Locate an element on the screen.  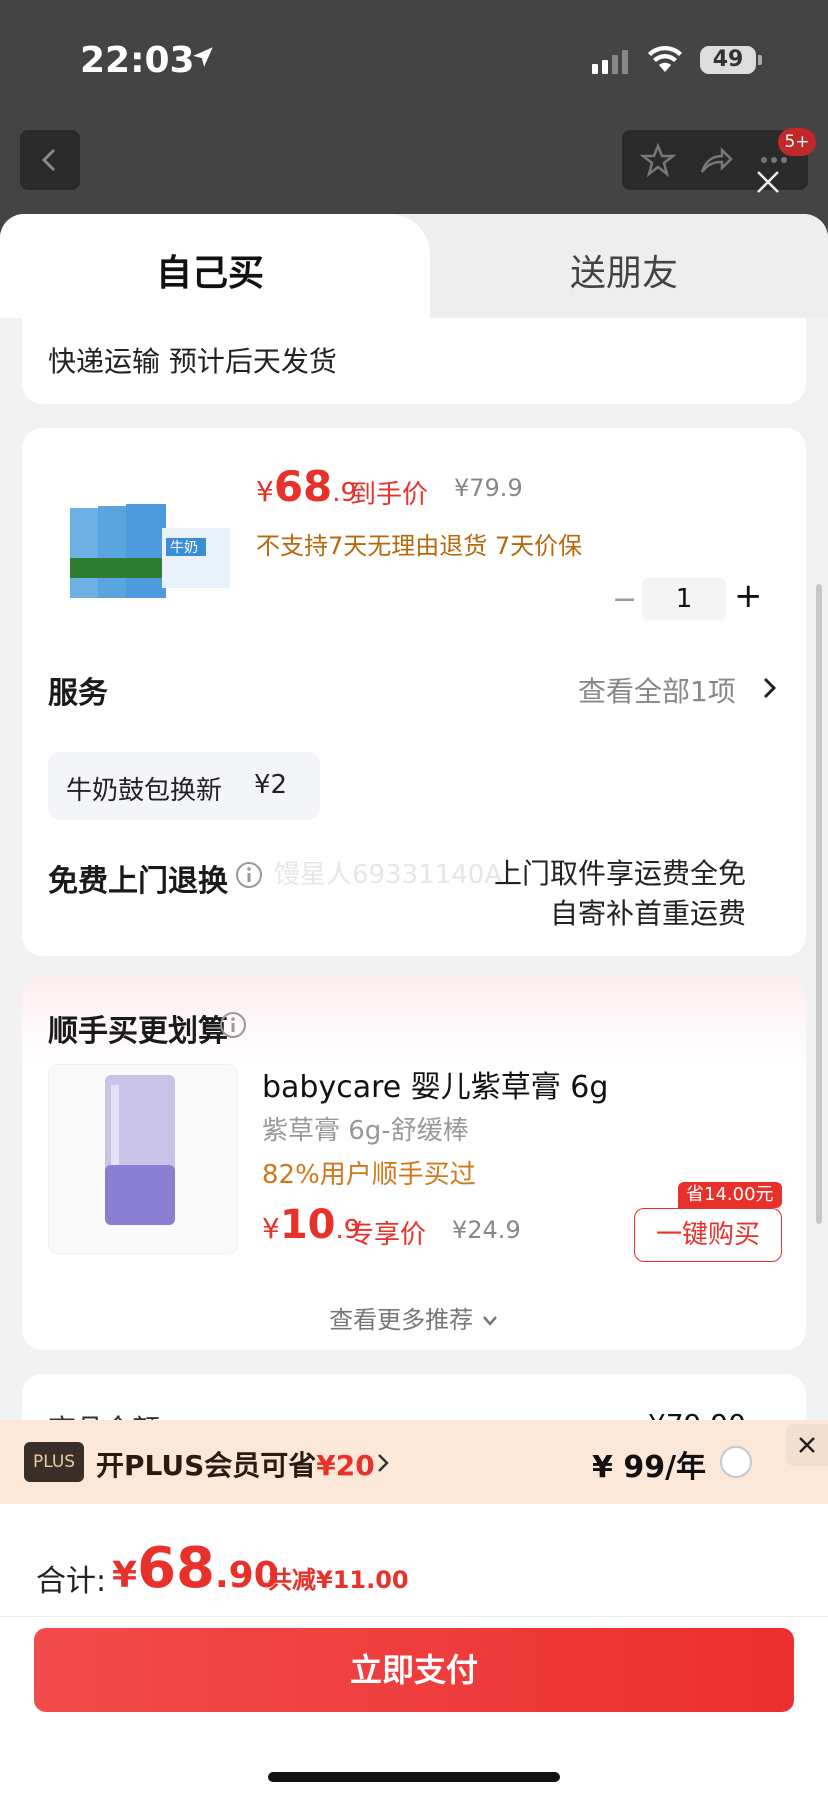
tab-gift: 送朋友 is located at coordinates (624, 270).